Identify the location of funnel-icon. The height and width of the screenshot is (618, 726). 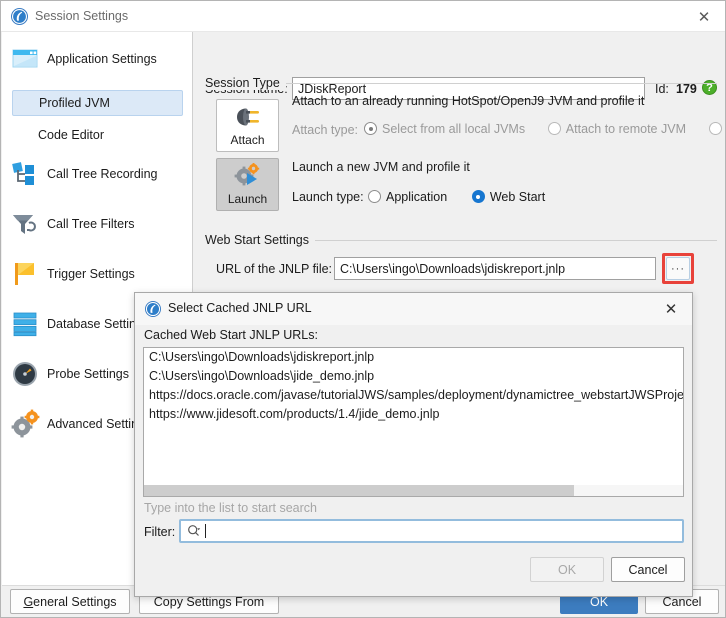
(25, 224).